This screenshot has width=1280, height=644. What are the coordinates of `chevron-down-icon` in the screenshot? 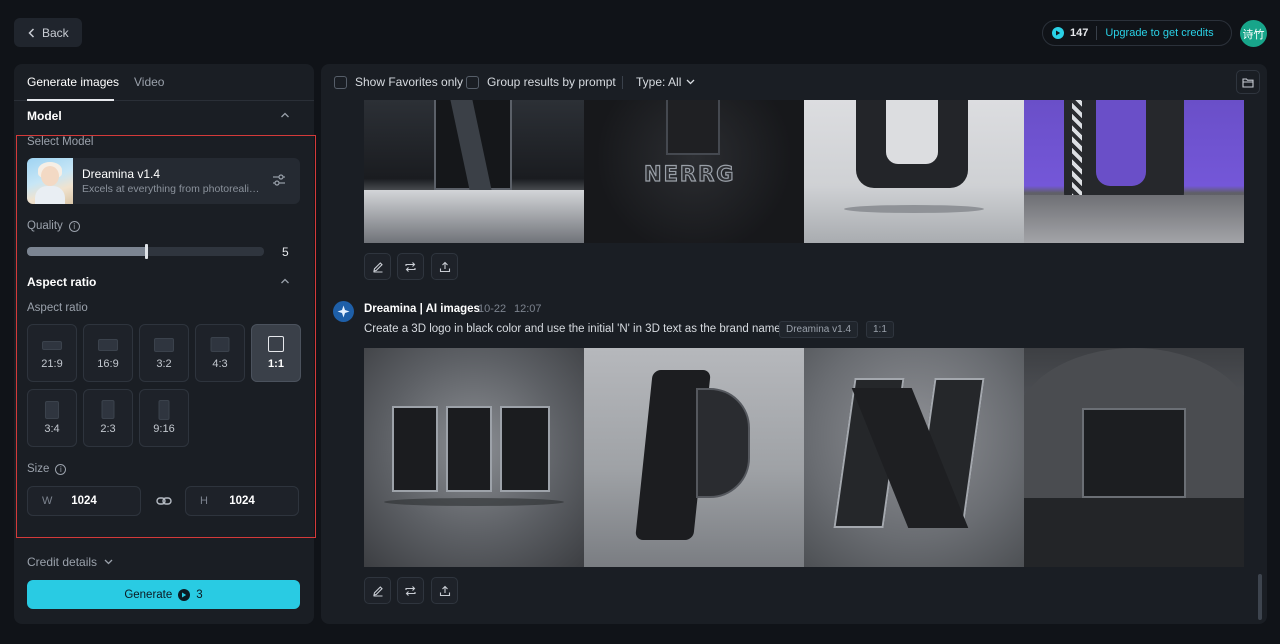 It's located at (108, 562).